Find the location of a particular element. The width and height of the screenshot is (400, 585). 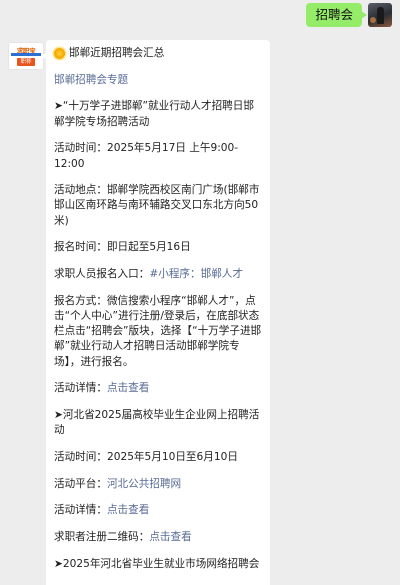

event1-time: 活动时间：2025年5月17日 上午9:00-12:00 is located at coordinates (146, 156).